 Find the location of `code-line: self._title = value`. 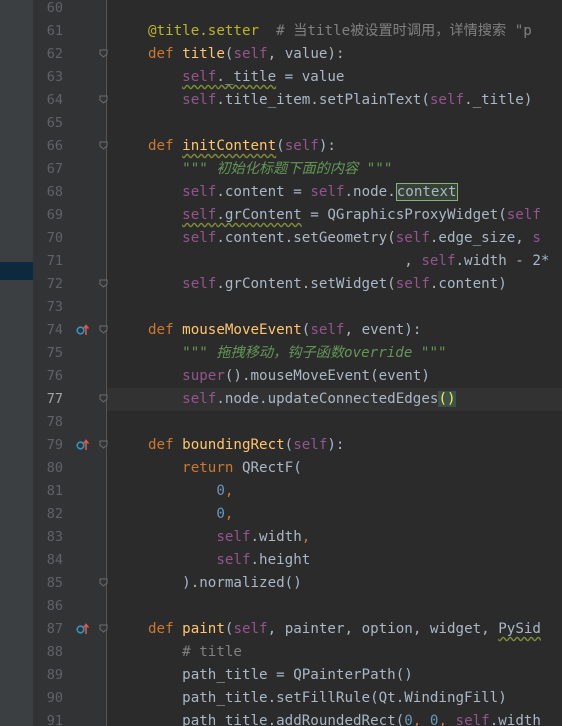

code-line: self._title = value is located at coordinates (246, 78).